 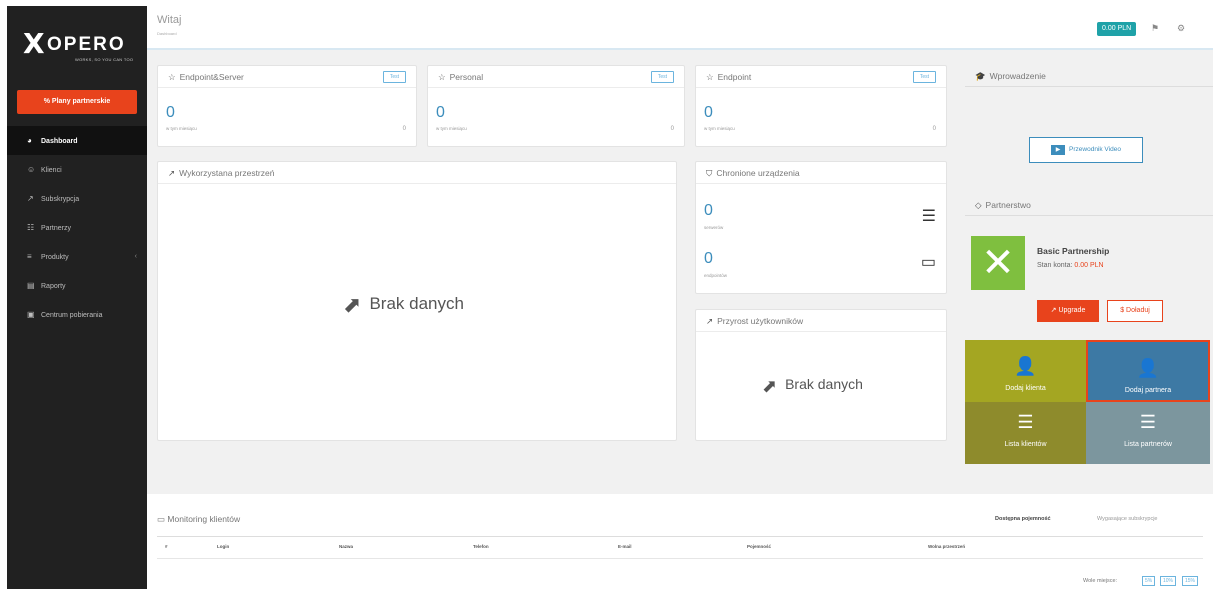 What do you see at coordinates (1148, 433) in the screenshot?
I see `partner-list-tile: ☰ Lista partnerów` at bounding box center [1148, 433].